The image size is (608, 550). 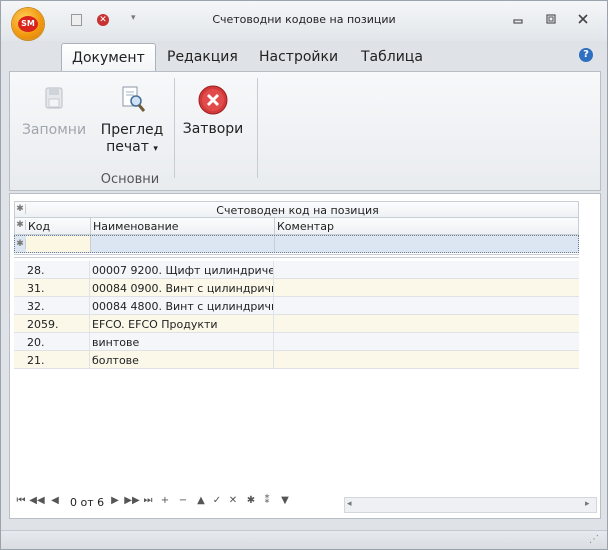 I want to click on record-navigator: ⏮ ◀◀ ◀ 0 от 6 ▶ ▶▶ ⏭ + − ▲ ✓ ✕ ✱ ⁑ ▼, so click(x=179, y=502).